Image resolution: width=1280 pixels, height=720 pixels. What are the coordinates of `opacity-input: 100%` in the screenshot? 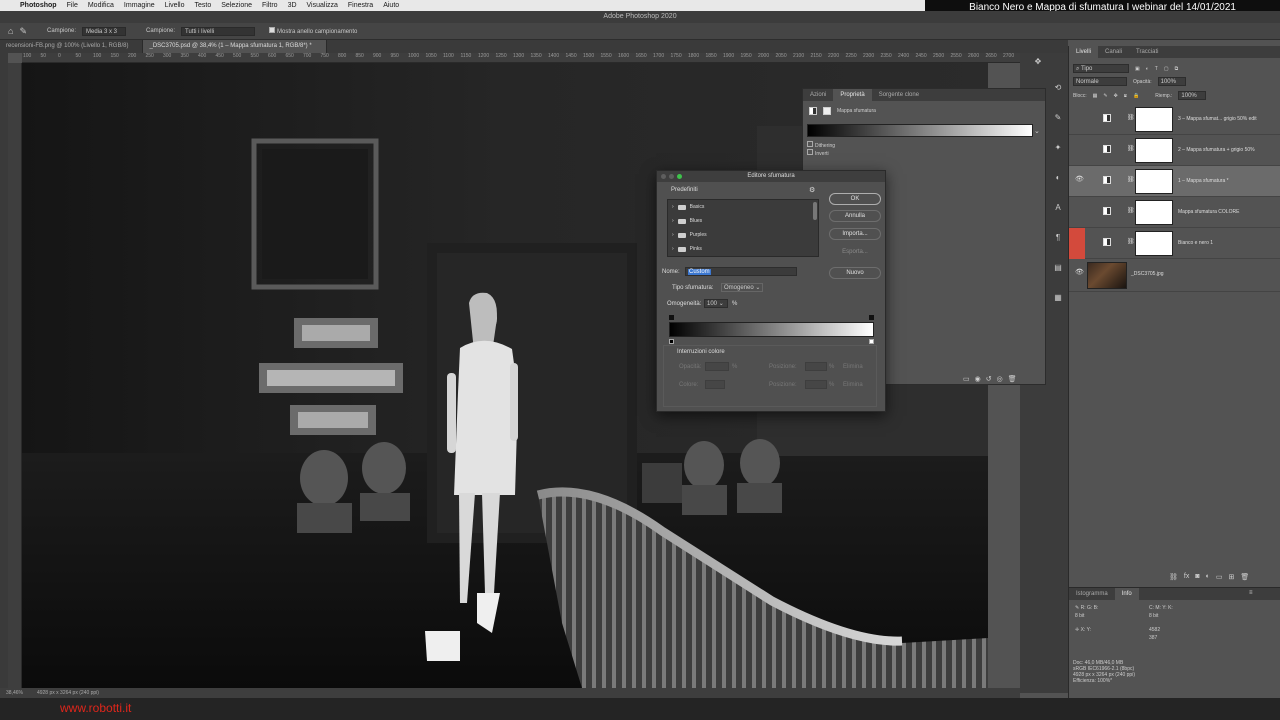 It's located at (1171, 81).